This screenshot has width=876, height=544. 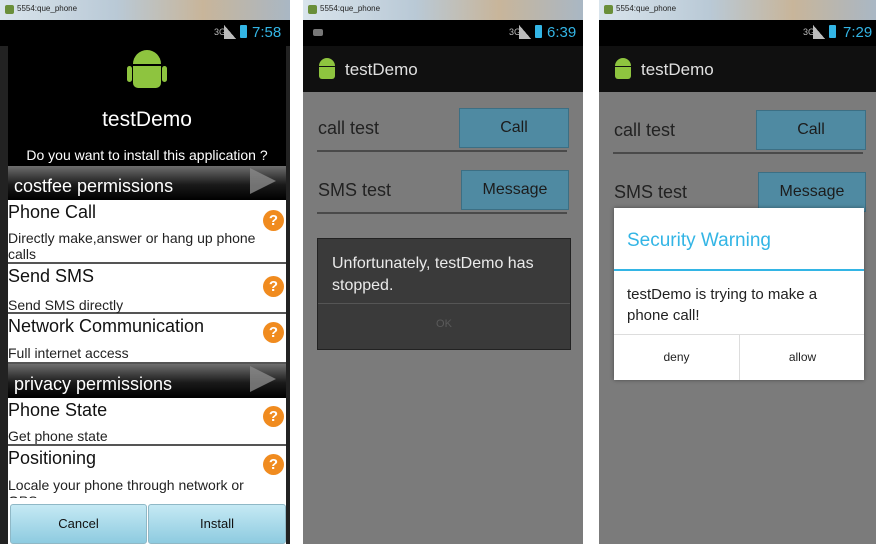 I want to click on permission-title: Network Communication, so click(x=106, y=326).